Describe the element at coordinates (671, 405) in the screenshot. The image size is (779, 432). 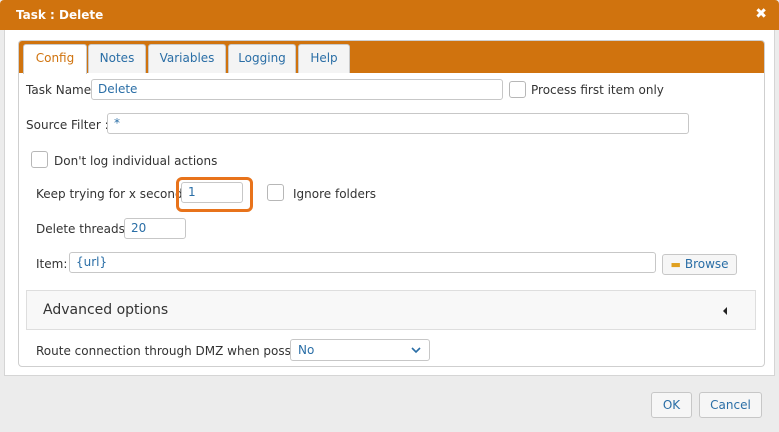
I see `ok-button: OK` at that location.